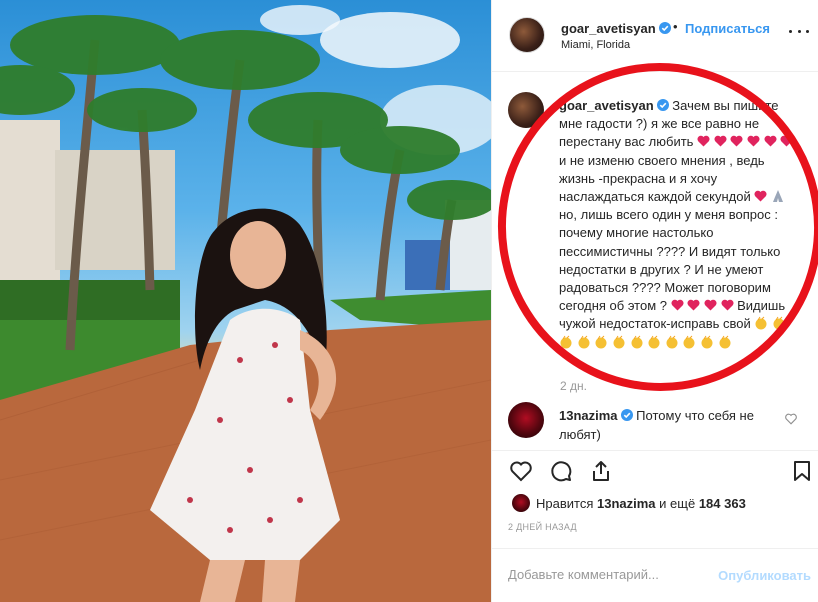 This screenshot has height=602, width=818. What do you see at coordinates (573, 386) in the screenshot?
I see `caption-timestamp: 2 дн.` at bounding box center [573, 386].